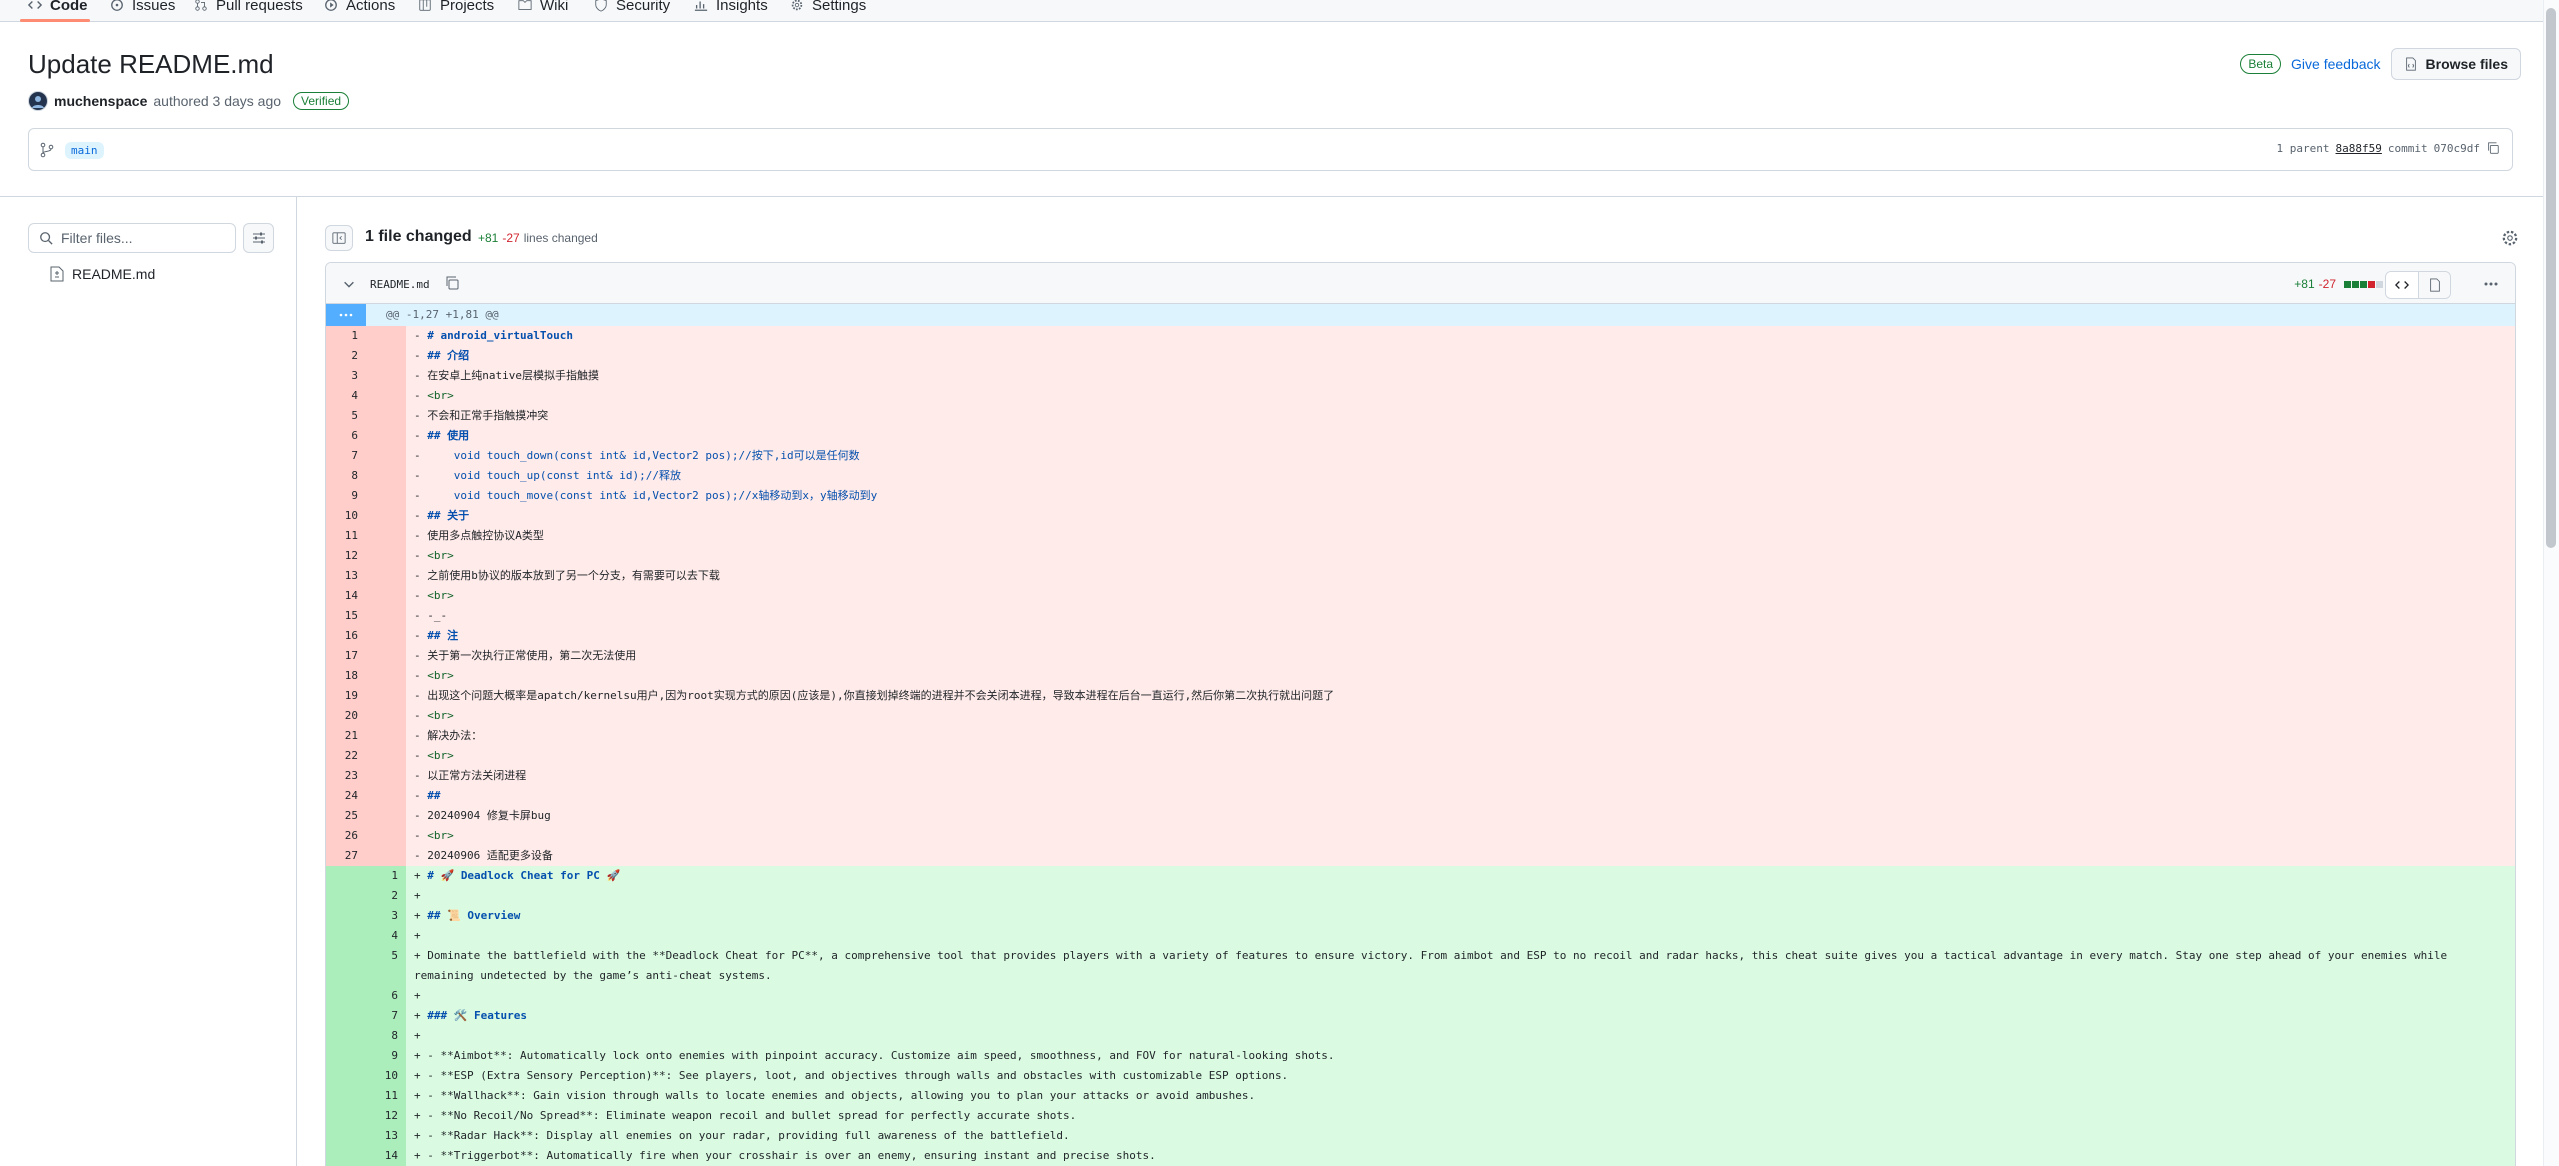 This screenshot has height=1166, width=2559. Describe the element at coordinates (142, 9) in the screenshot. I see `tab-issues: Issues` at that location.